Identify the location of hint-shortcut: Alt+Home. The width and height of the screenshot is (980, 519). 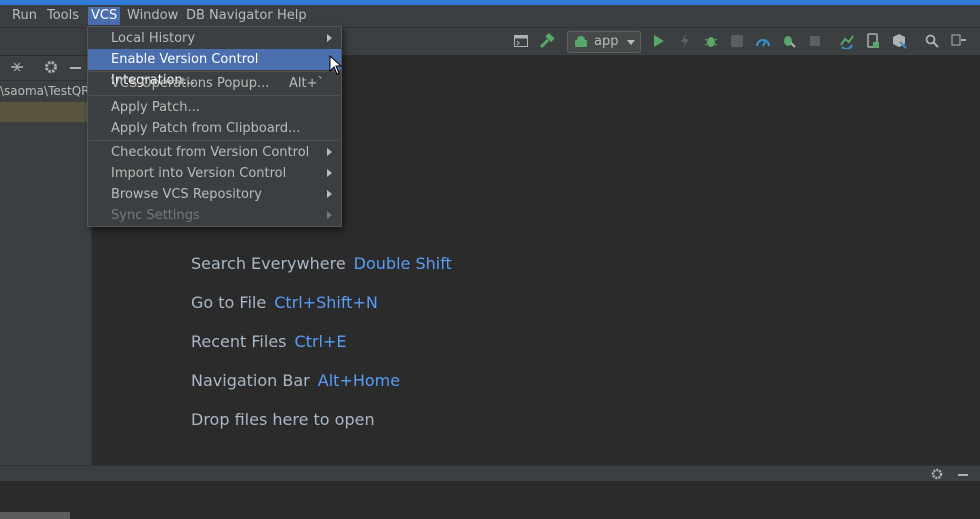
(359, 380).